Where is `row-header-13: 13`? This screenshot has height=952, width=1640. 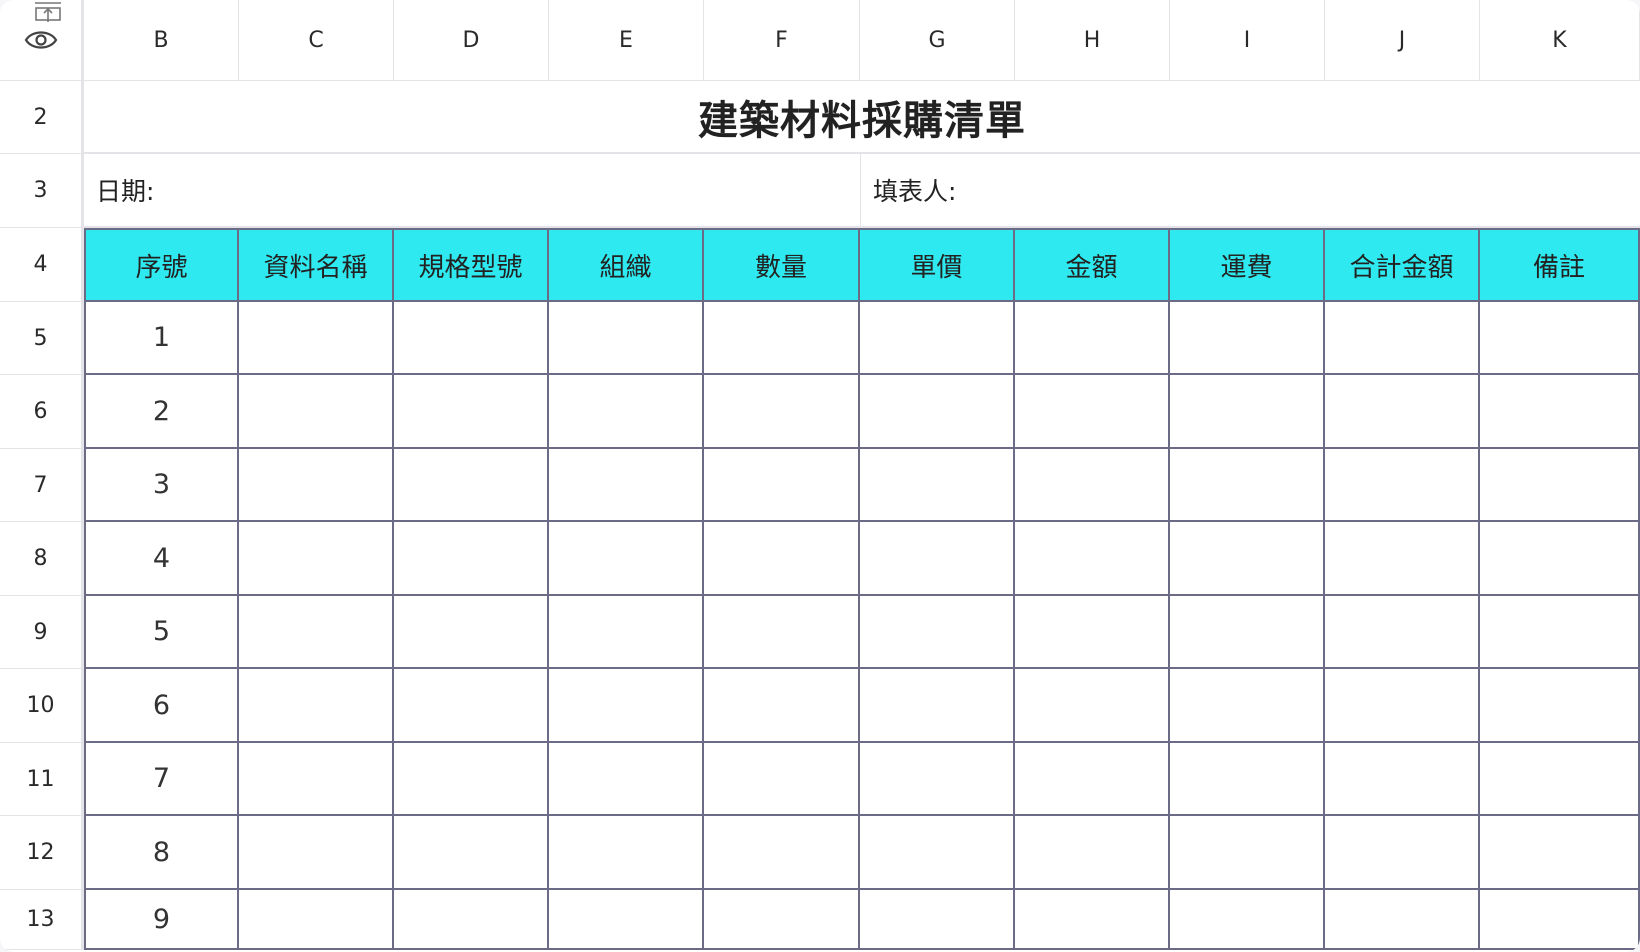 row-header-13: 13 is located at coordinates (42, 920).